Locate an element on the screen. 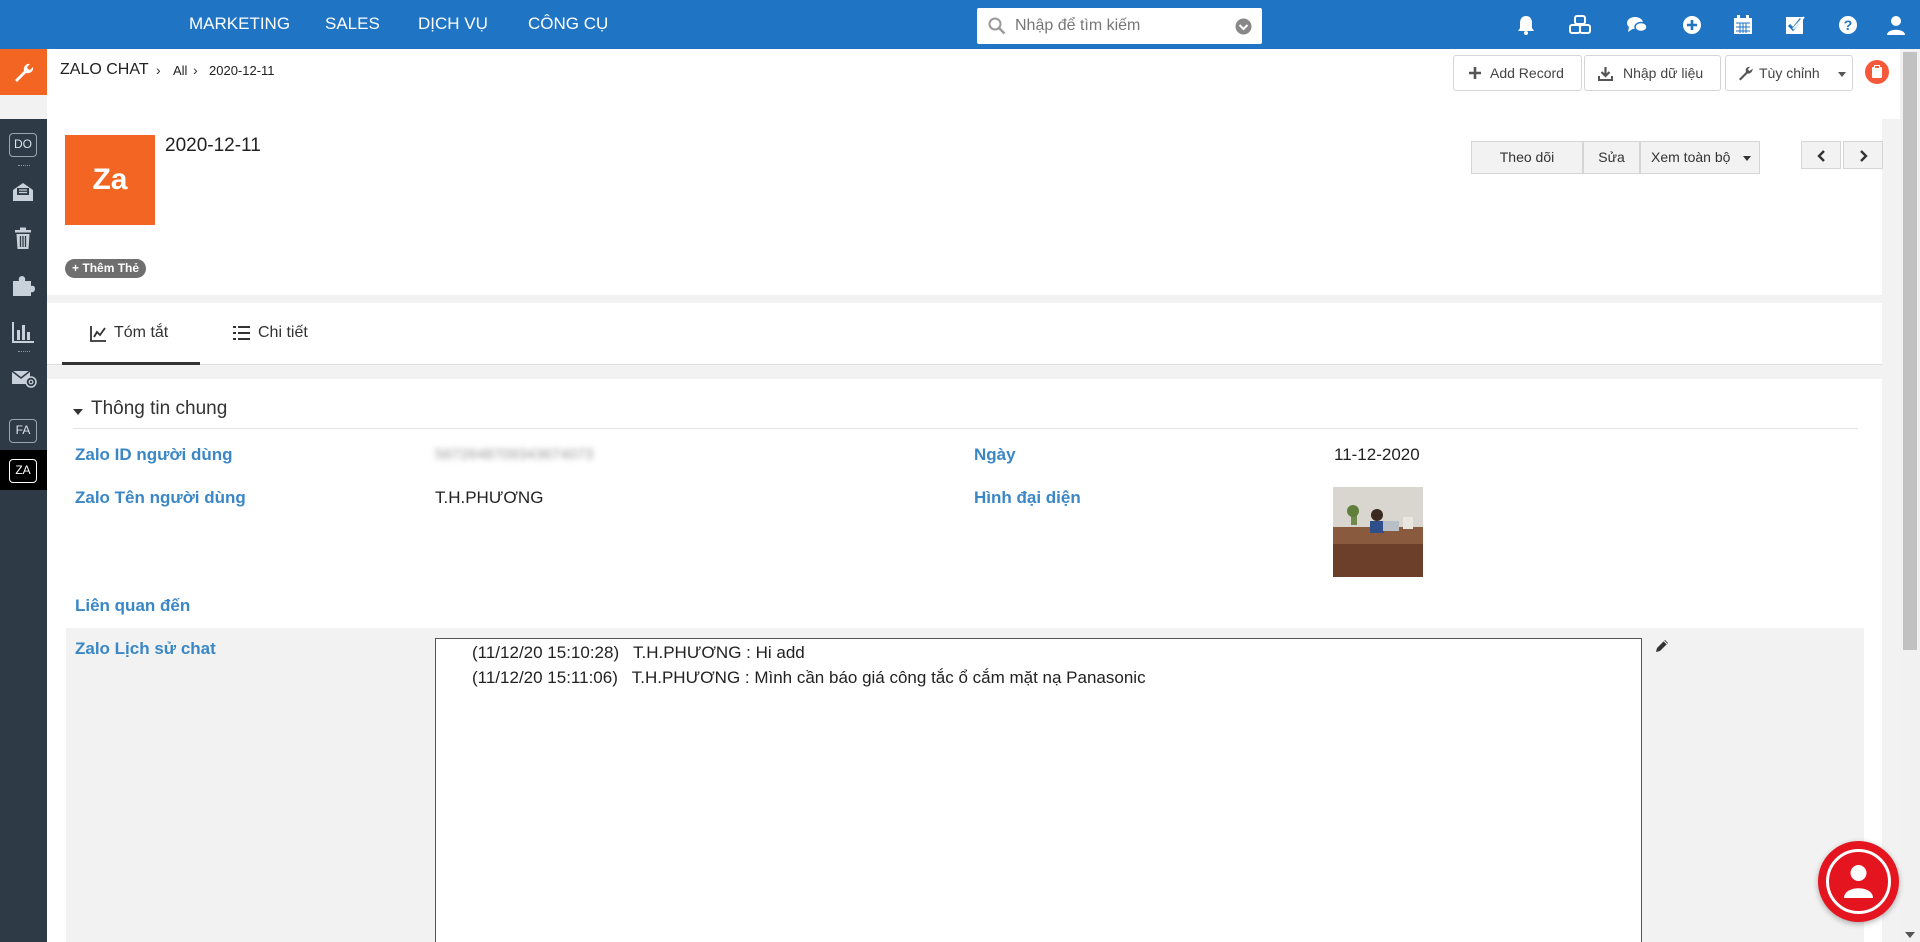 The height and width of the screenshot is (942, 1920). email-at-icon is located at coordinates (24, 379).